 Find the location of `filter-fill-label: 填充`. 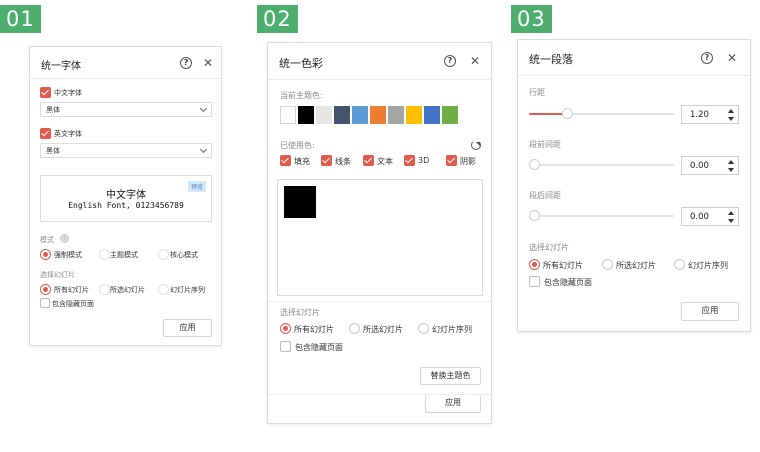

filter-fill-label: 填充 is located at coordinates (302, 161).